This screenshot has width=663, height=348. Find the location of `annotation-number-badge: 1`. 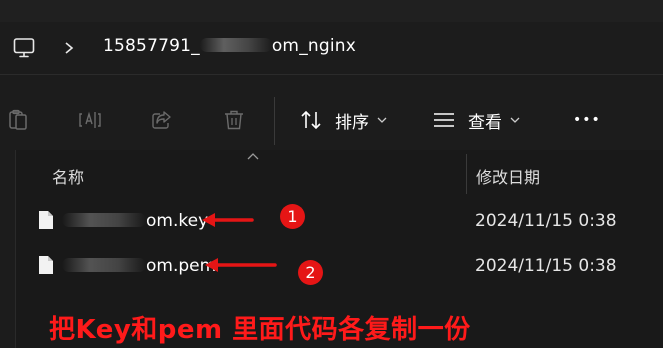

annotation-number-badge: 1 is located at coordinates (292, 216).